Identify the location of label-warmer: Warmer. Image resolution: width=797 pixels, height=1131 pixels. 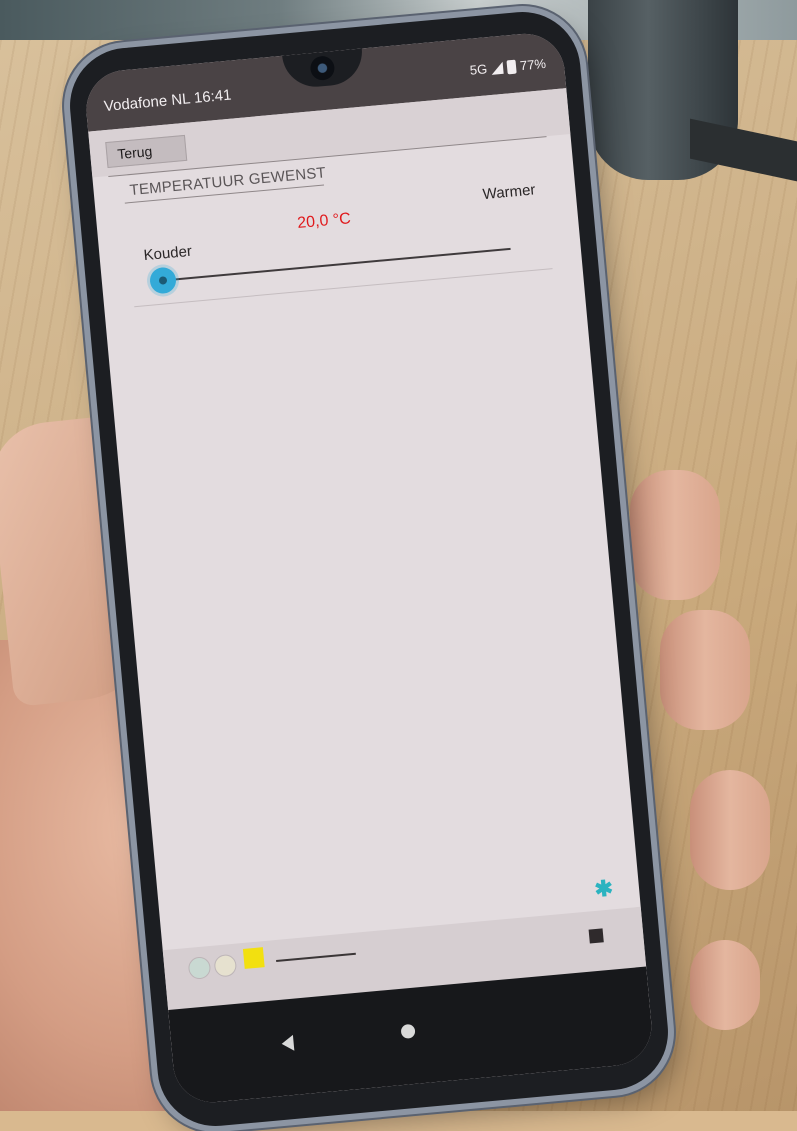
(509, 192).